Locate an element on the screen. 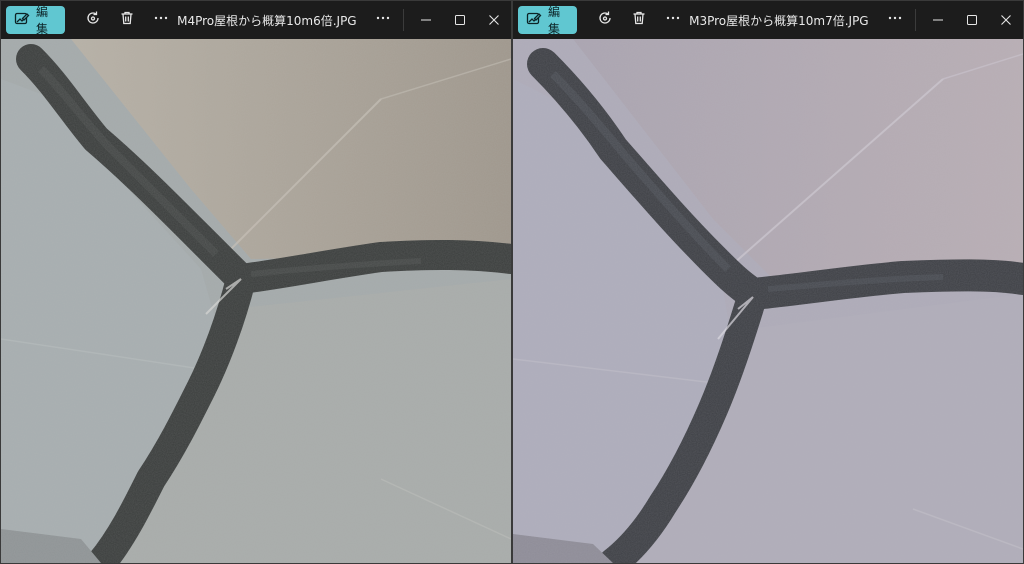 The image size is (1024, 564). title-bar: 編集 M3Pro屋根から概算10m7倍.JPG is located at coordinates (768, 20).